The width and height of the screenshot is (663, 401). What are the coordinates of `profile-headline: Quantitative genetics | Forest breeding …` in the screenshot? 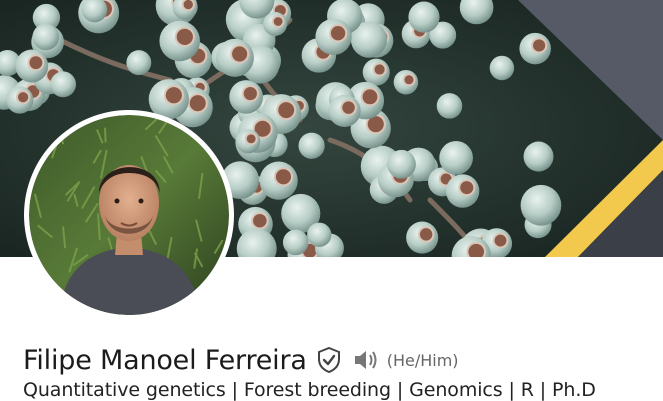 It's located at (309, 390).